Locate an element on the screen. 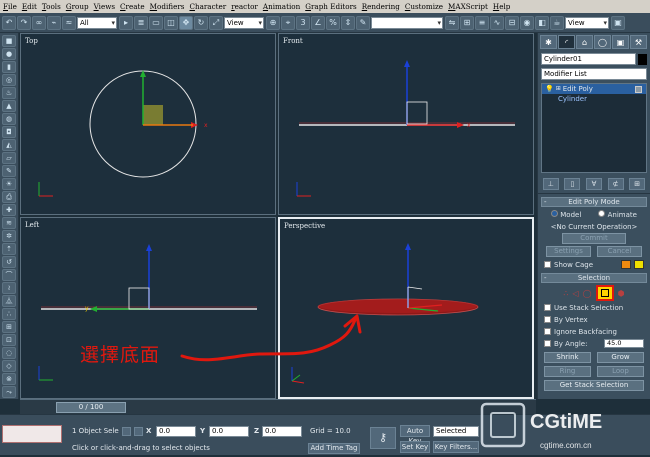 The image size is (650, 457). bend-icon: ⌒ is located at coordinates (9, 275).